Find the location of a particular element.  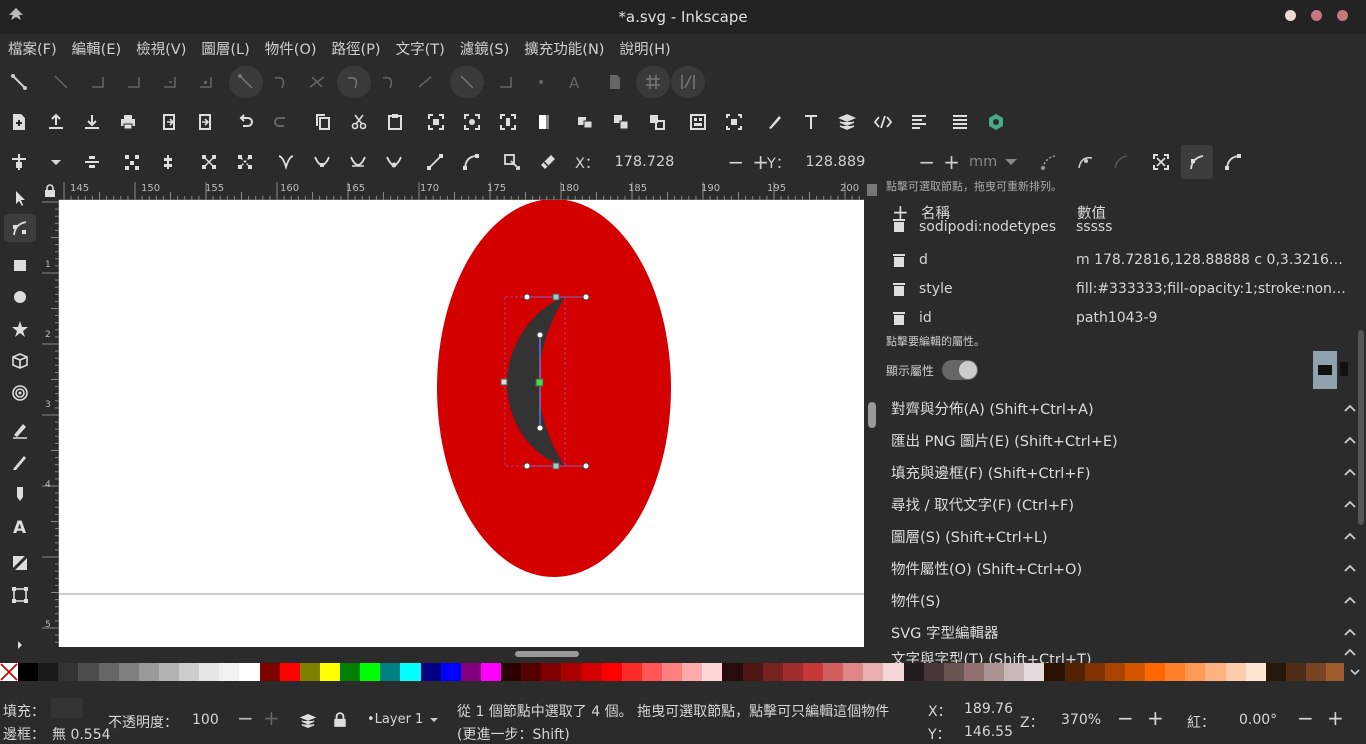

snap-rotation-center-icon is located at coordinates (541, 82).